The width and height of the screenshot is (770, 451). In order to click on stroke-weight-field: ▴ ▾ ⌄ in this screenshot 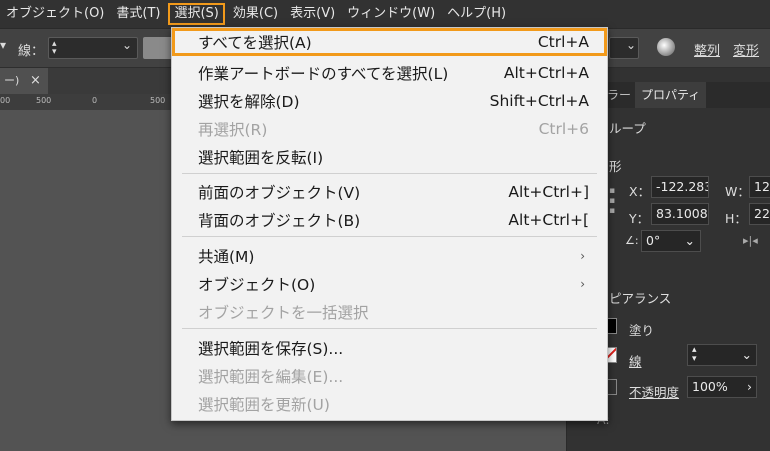, I will do `click(722, 355)`.